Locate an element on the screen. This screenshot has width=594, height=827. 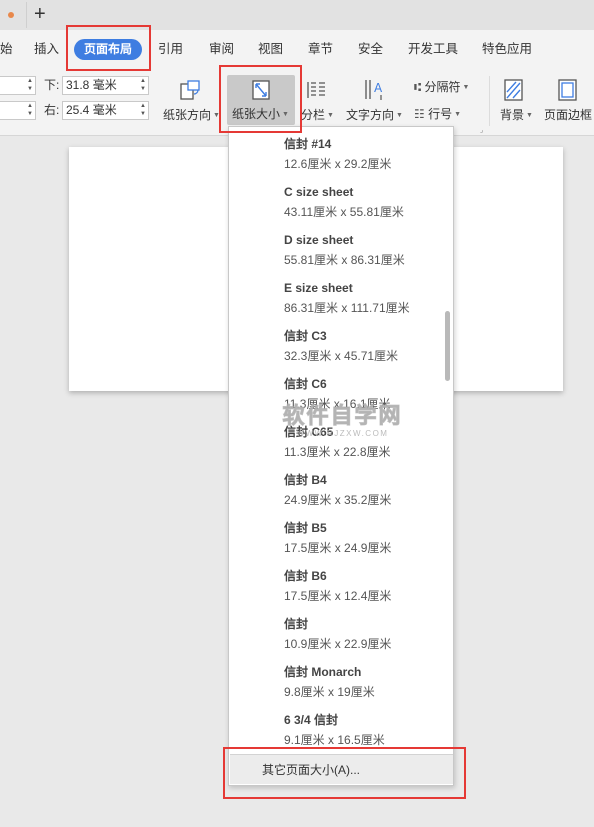
margin-left-spinner: ▲ ▼ is located at coordinates (18, 110).